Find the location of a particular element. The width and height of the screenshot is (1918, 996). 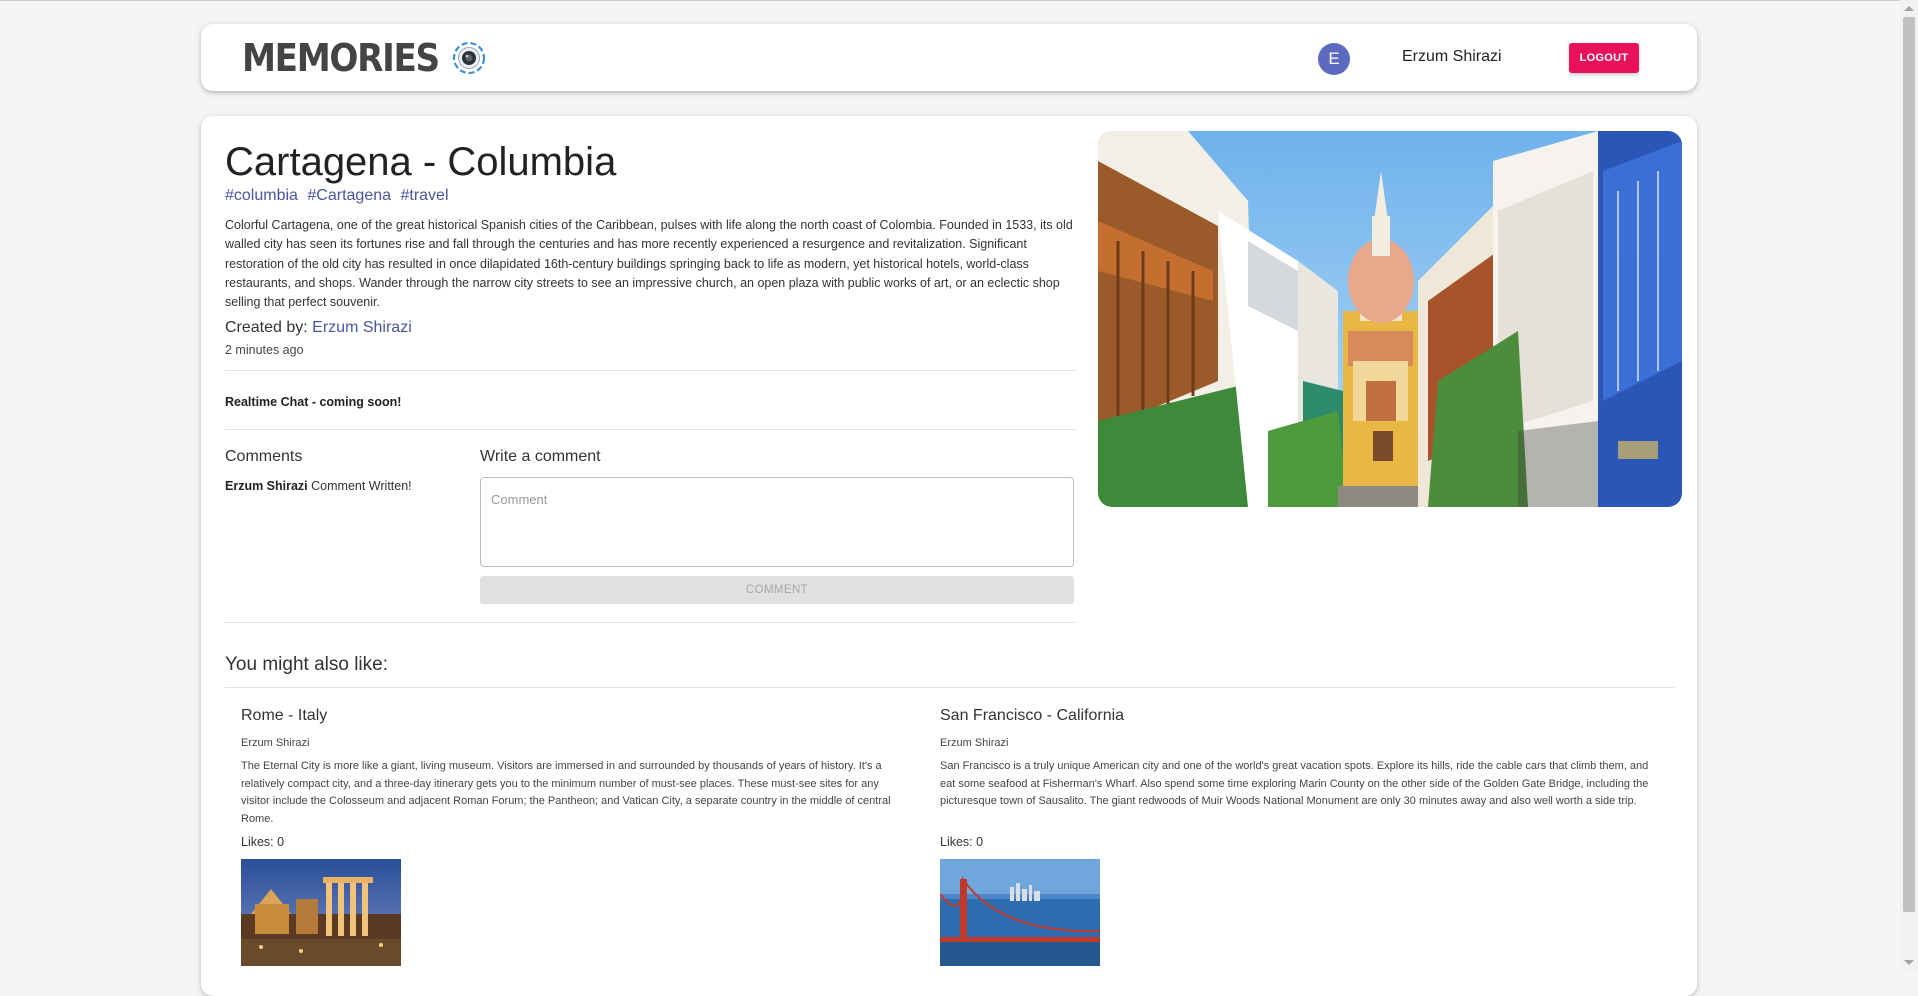

tag: #Cartagena is located at coordinates (349, 195).